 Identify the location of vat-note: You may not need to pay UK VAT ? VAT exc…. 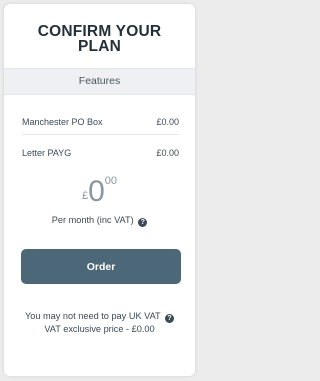
(99, 322).